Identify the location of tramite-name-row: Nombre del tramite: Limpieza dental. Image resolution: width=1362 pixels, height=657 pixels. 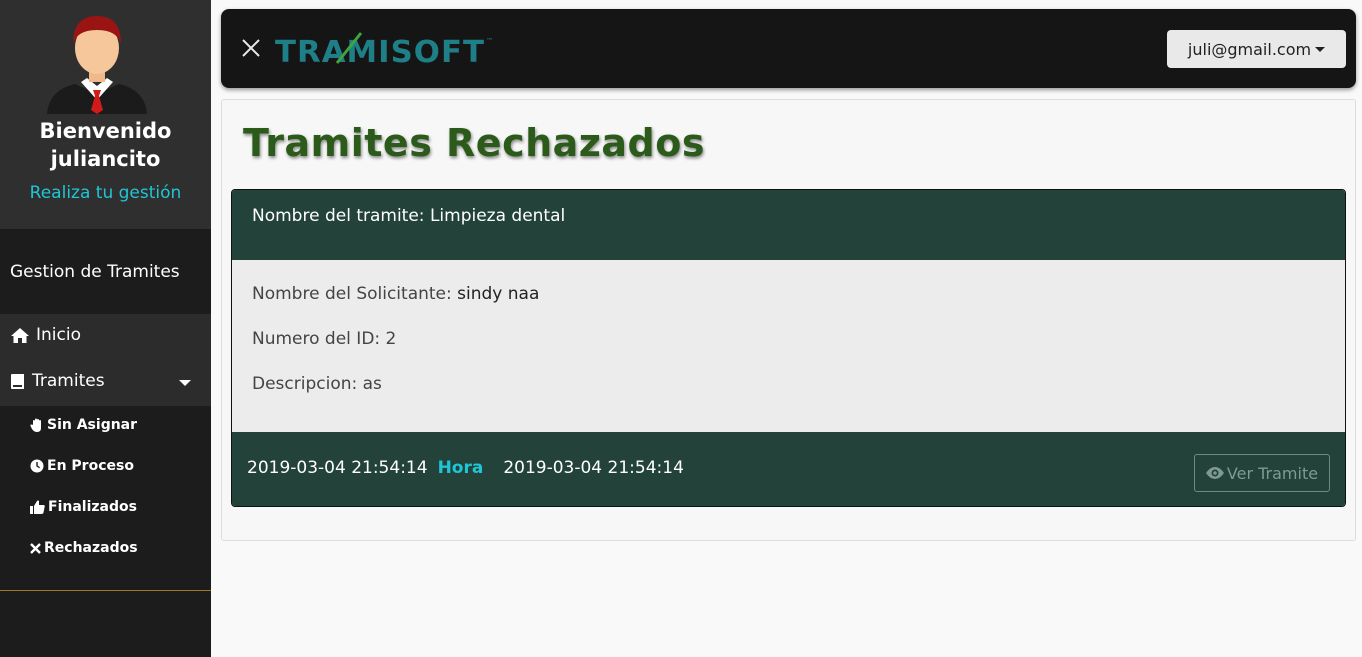
(408, 216).